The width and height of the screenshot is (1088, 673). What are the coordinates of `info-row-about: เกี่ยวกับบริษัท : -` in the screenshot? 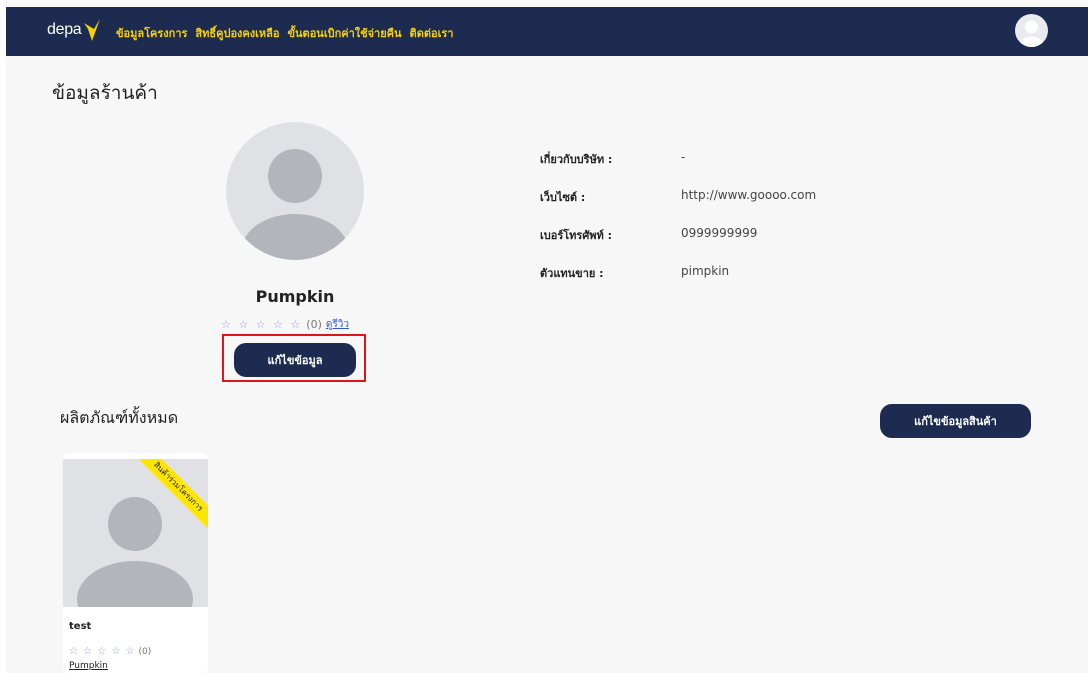 It's located at (678, 169).